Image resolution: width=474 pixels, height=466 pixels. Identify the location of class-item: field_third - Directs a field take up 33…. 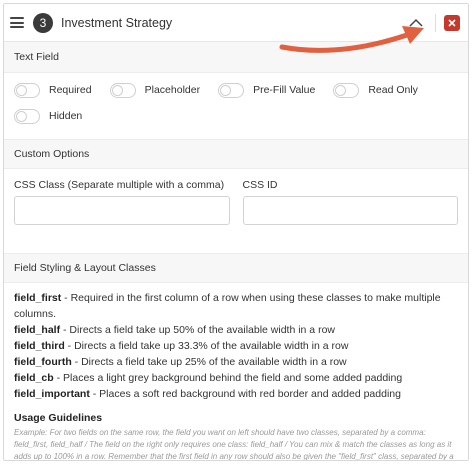
(236, 346).